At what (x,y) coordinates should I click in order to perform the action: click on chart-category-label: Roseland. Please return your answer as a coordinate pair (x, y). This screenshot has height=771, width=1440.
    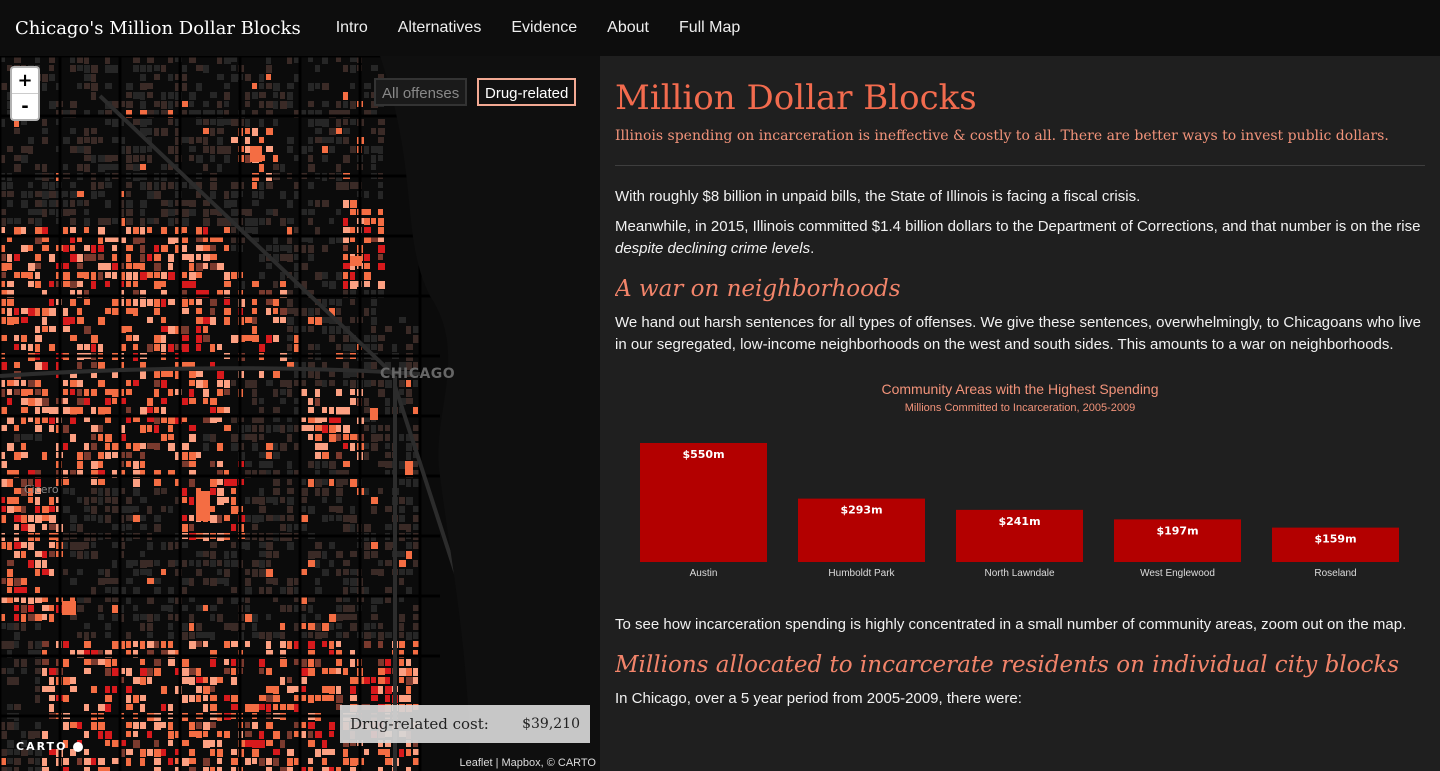
    Looking at the image, I should click on (1335, 573).